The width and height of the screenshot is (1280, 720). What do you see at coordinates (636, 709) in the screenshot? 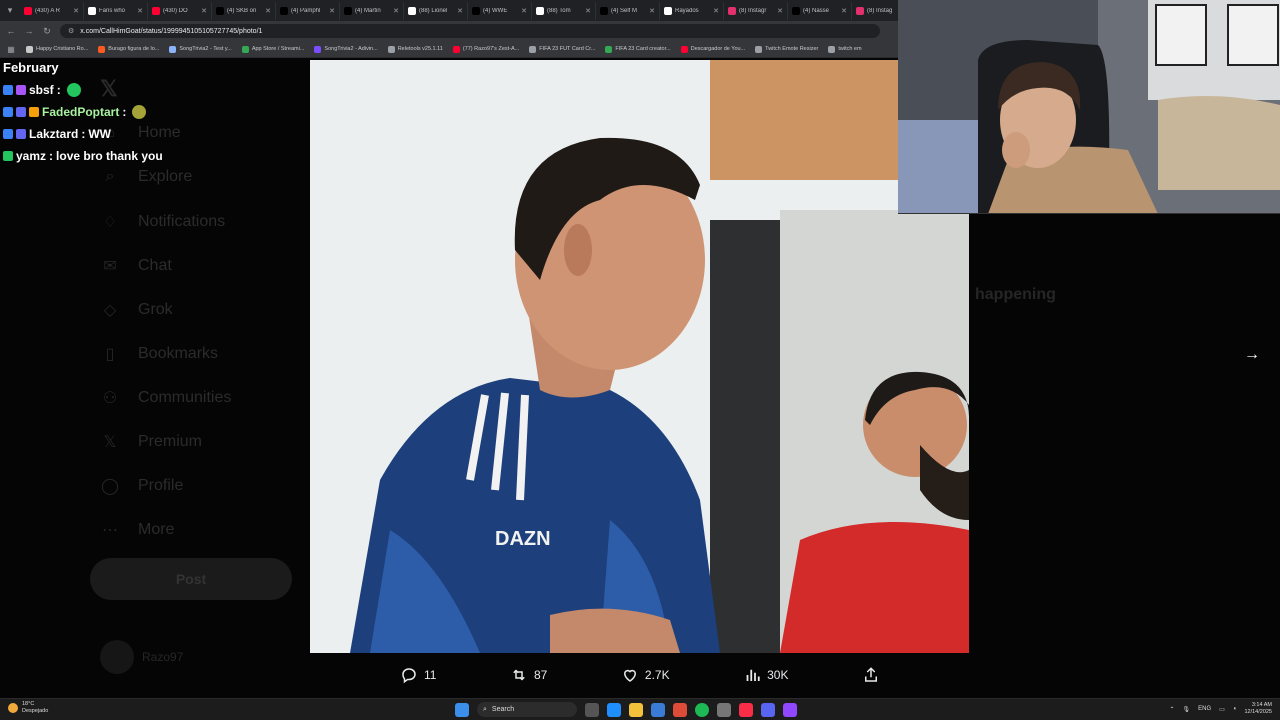
I see `file-explorer-icon` at bounding box center [636, 709].